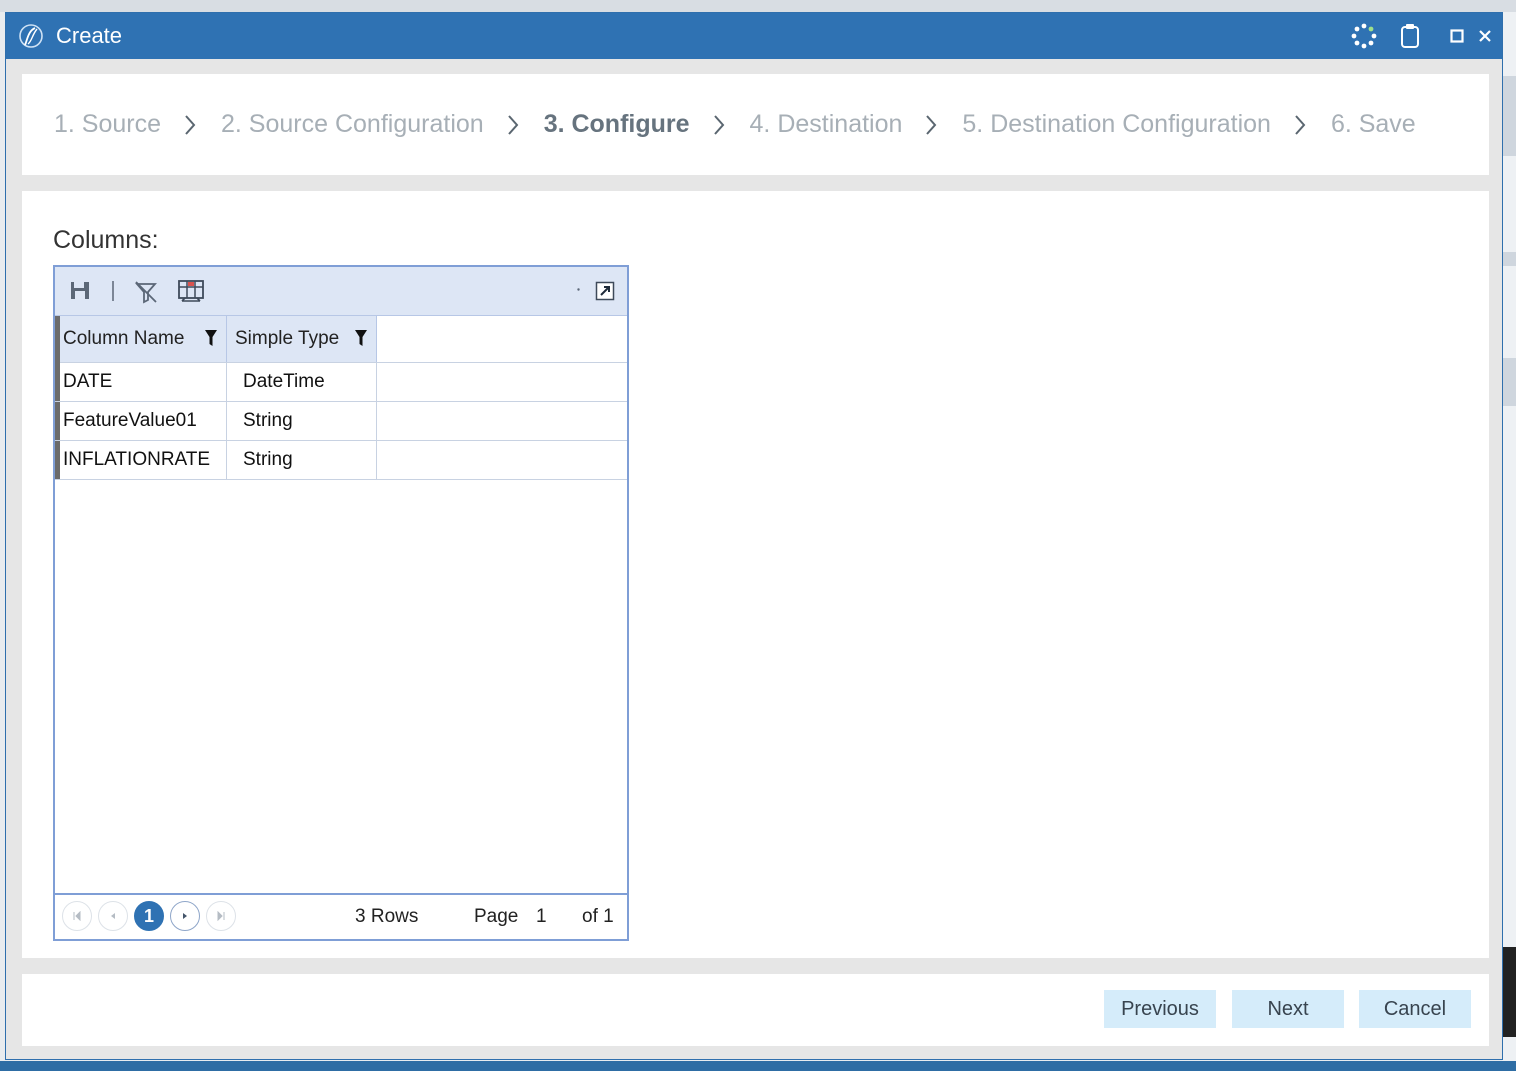 The image size is (1516, 1071). Describe the element at coordinates (1509, 541) in the screenshot. I see `background-app-edge` at that location.